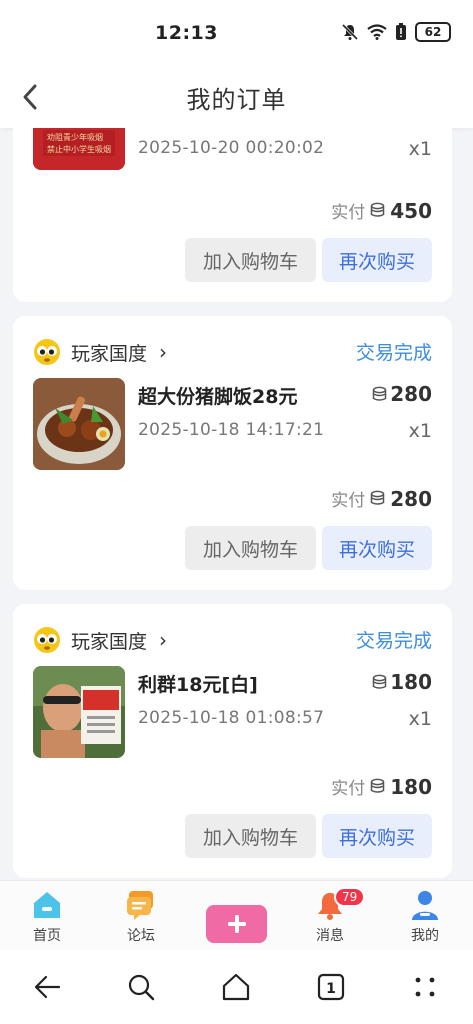  What do you see at coordinates (350, 32) in the screenshot?
I see `mute-bell-icon` at bounding box center [350, 32].